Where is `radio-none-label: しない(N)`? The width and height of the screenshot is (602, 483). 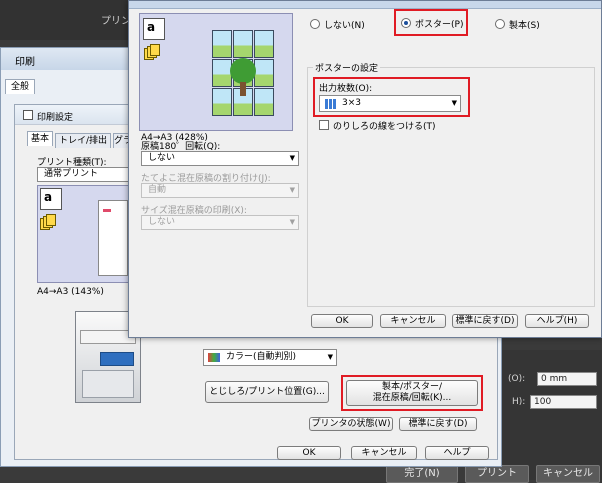
radio-none-label: しない(N) is located at coordinates (344, 26).